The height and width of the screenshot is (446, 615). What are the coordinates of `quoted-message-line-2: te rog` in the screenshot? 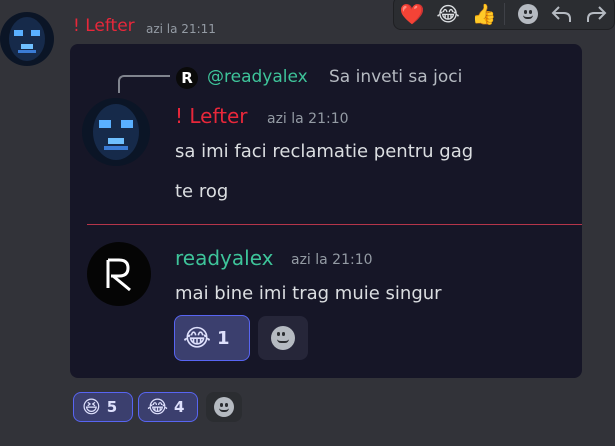 It's located at (202, 191).